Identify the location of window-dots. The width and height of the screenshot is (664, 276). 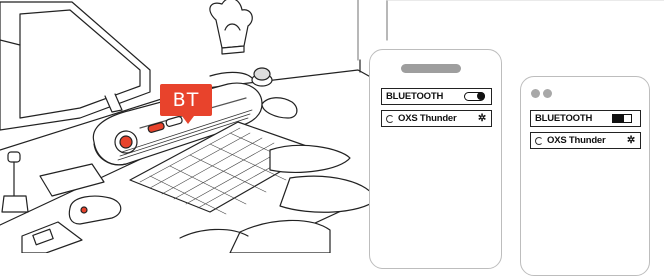
(541, 93).